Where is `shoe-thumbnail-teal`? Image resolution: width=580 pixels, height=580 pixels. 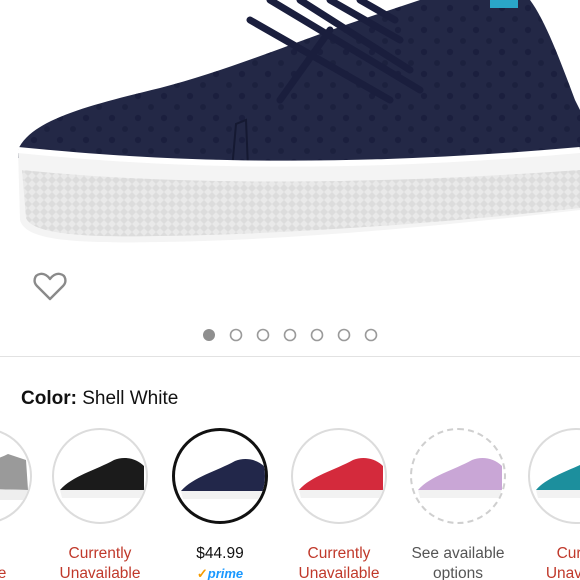
shoe-thumbnail-teal is located at coordinates (558, 481).